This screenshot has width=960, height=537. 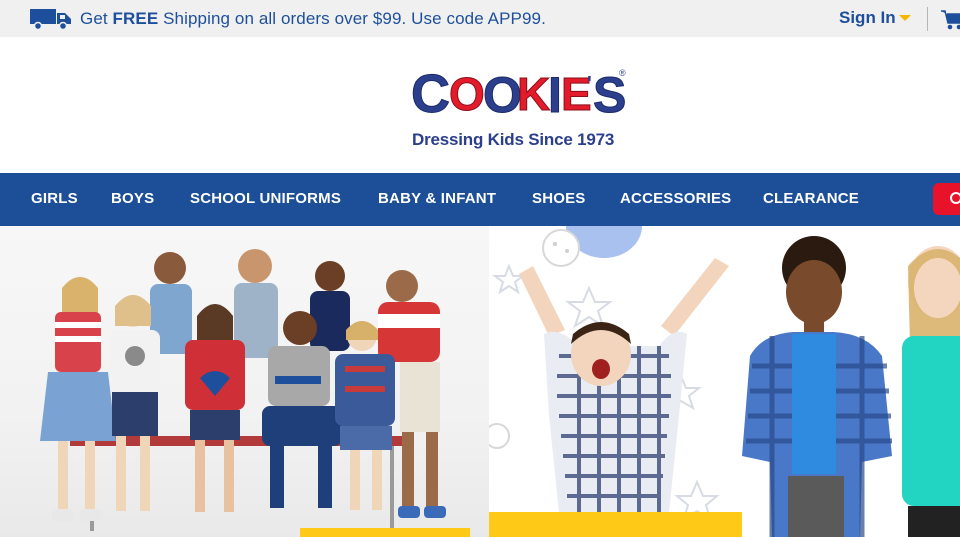 What do you see at coordinates (54, 198) in the screenshot?
I see `nav-item-girls: GIRLS` at bounding box center [54, 198].